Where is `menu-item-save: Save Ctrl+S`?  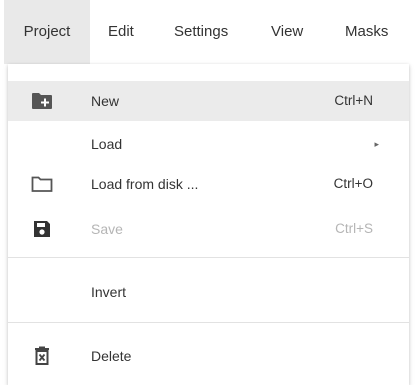
menu-item-save: Save Ctrl+S is located at coordinates (208, 229).